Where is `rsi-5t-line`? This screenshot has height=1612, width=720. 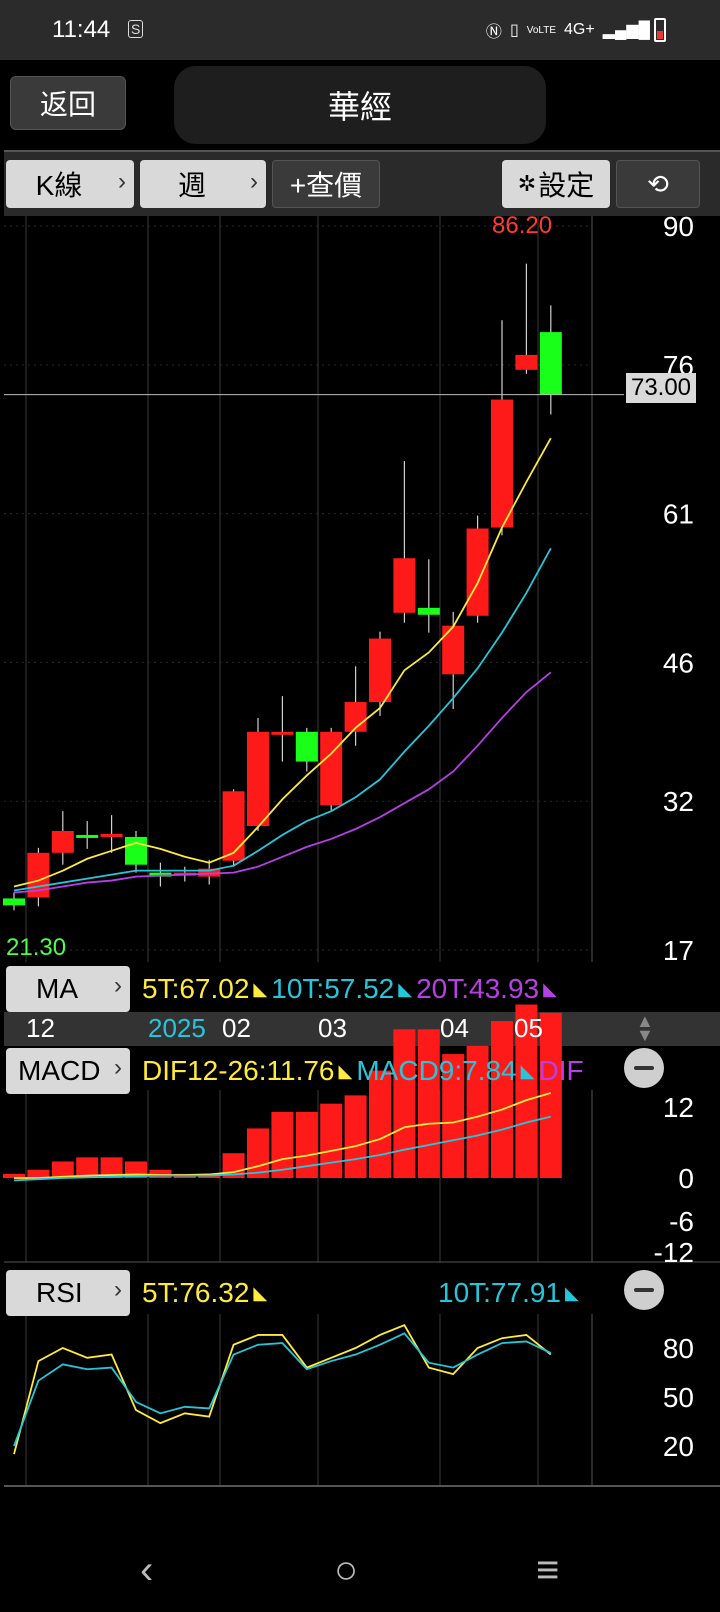 rsi-5t-line is located at coordinates (282, 1389).